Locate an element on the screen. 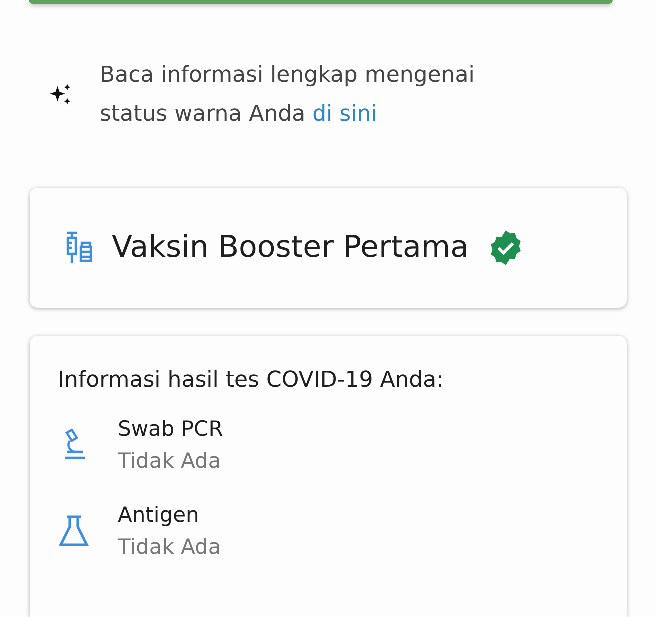  test-name: Swab PCR is located at coordinates (171, 429).